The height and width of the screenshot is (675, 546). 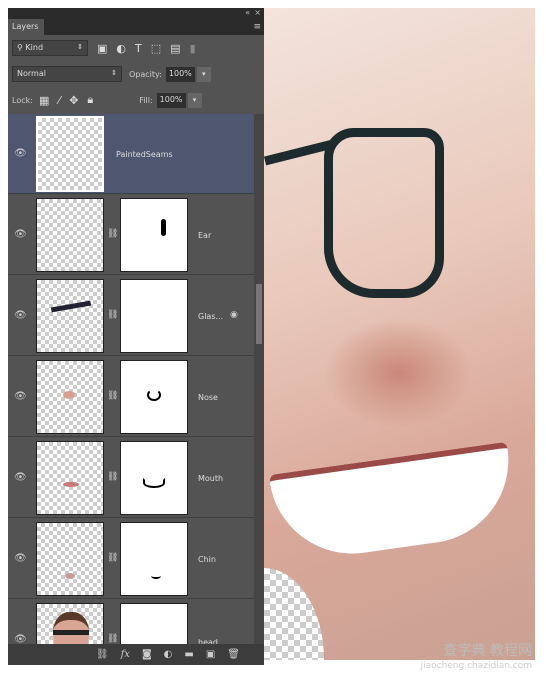 I want to click on layer-row-head: 👁︎ ⛓ head, so click(x=131, y=622).